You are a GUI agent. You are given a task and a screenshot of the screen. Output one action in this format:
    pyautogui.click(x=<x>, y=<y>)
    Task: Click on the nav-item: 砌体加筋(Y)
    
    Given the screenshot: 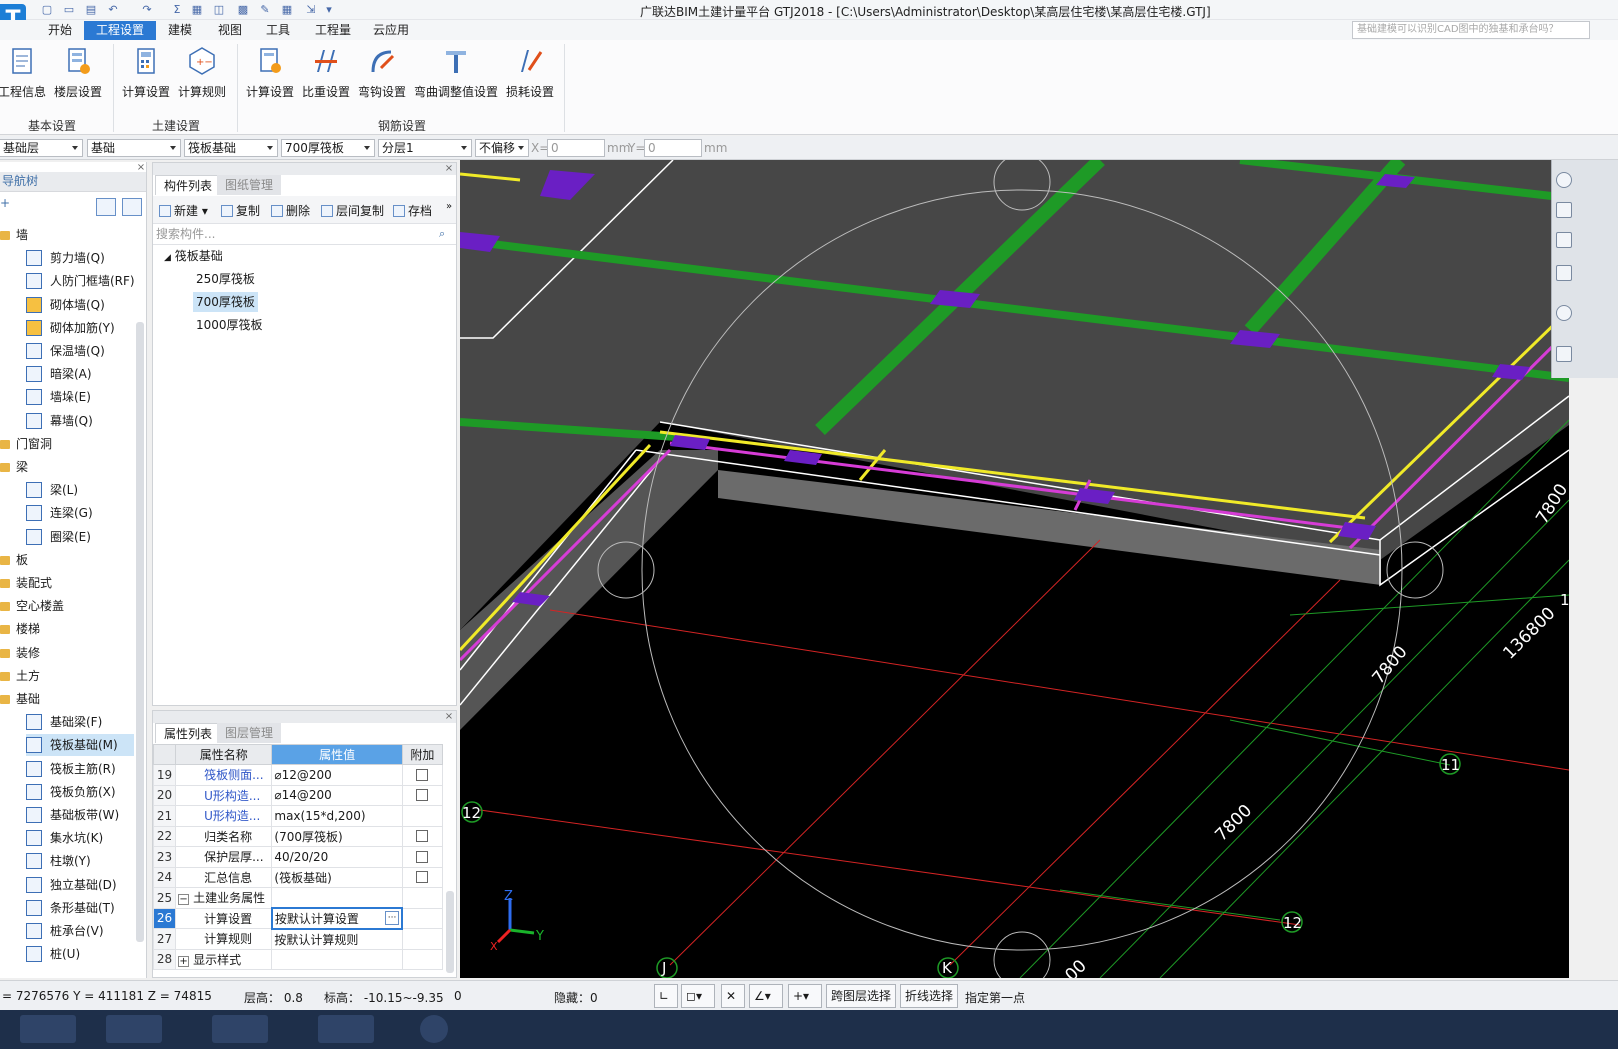 What is the action you would take?
    pyautogui.click(x=80, y=328)
    